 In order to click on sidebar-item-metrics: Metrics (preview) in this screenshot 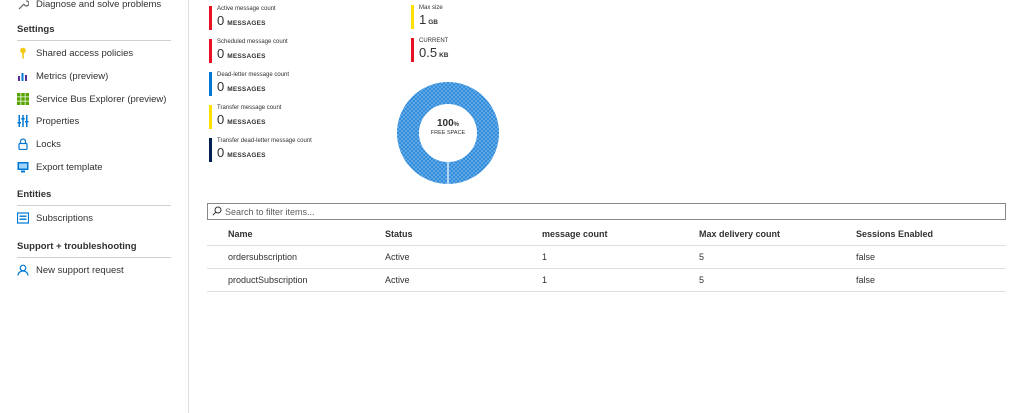, I will do `click(62, 76)`.